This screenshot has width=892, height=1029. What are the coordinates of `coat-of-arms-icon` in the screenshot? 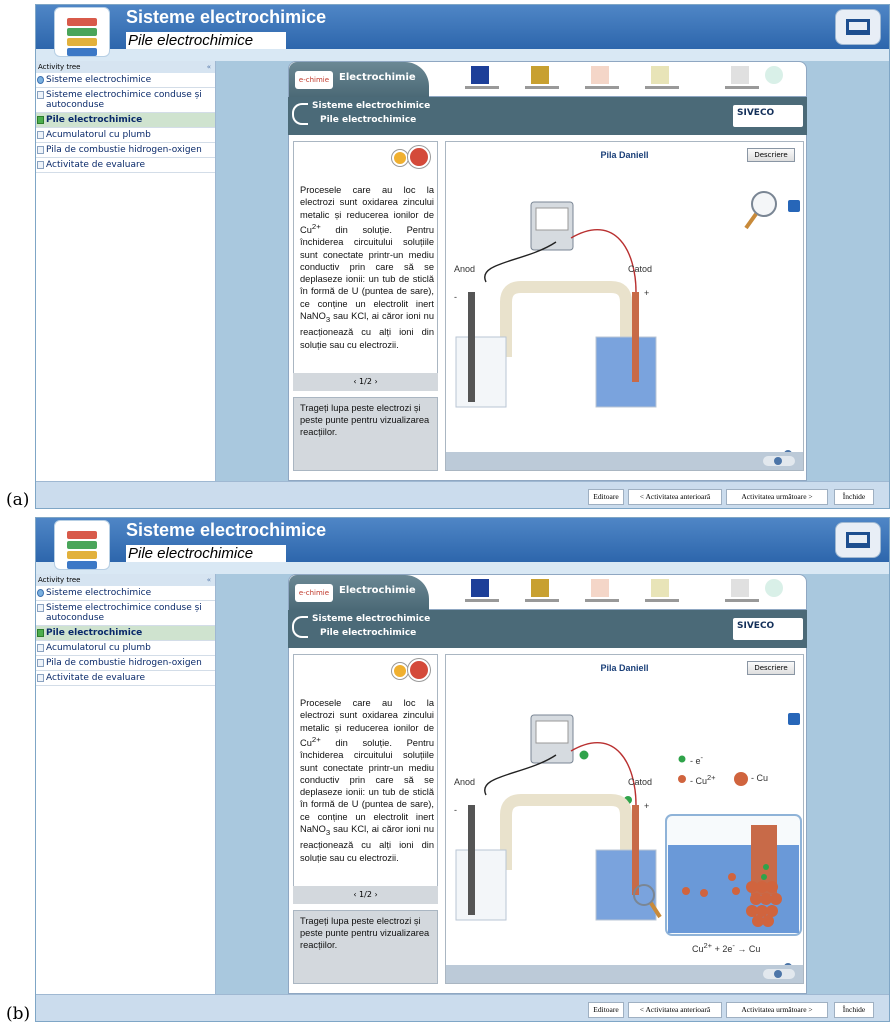 It's located at (542, 590).